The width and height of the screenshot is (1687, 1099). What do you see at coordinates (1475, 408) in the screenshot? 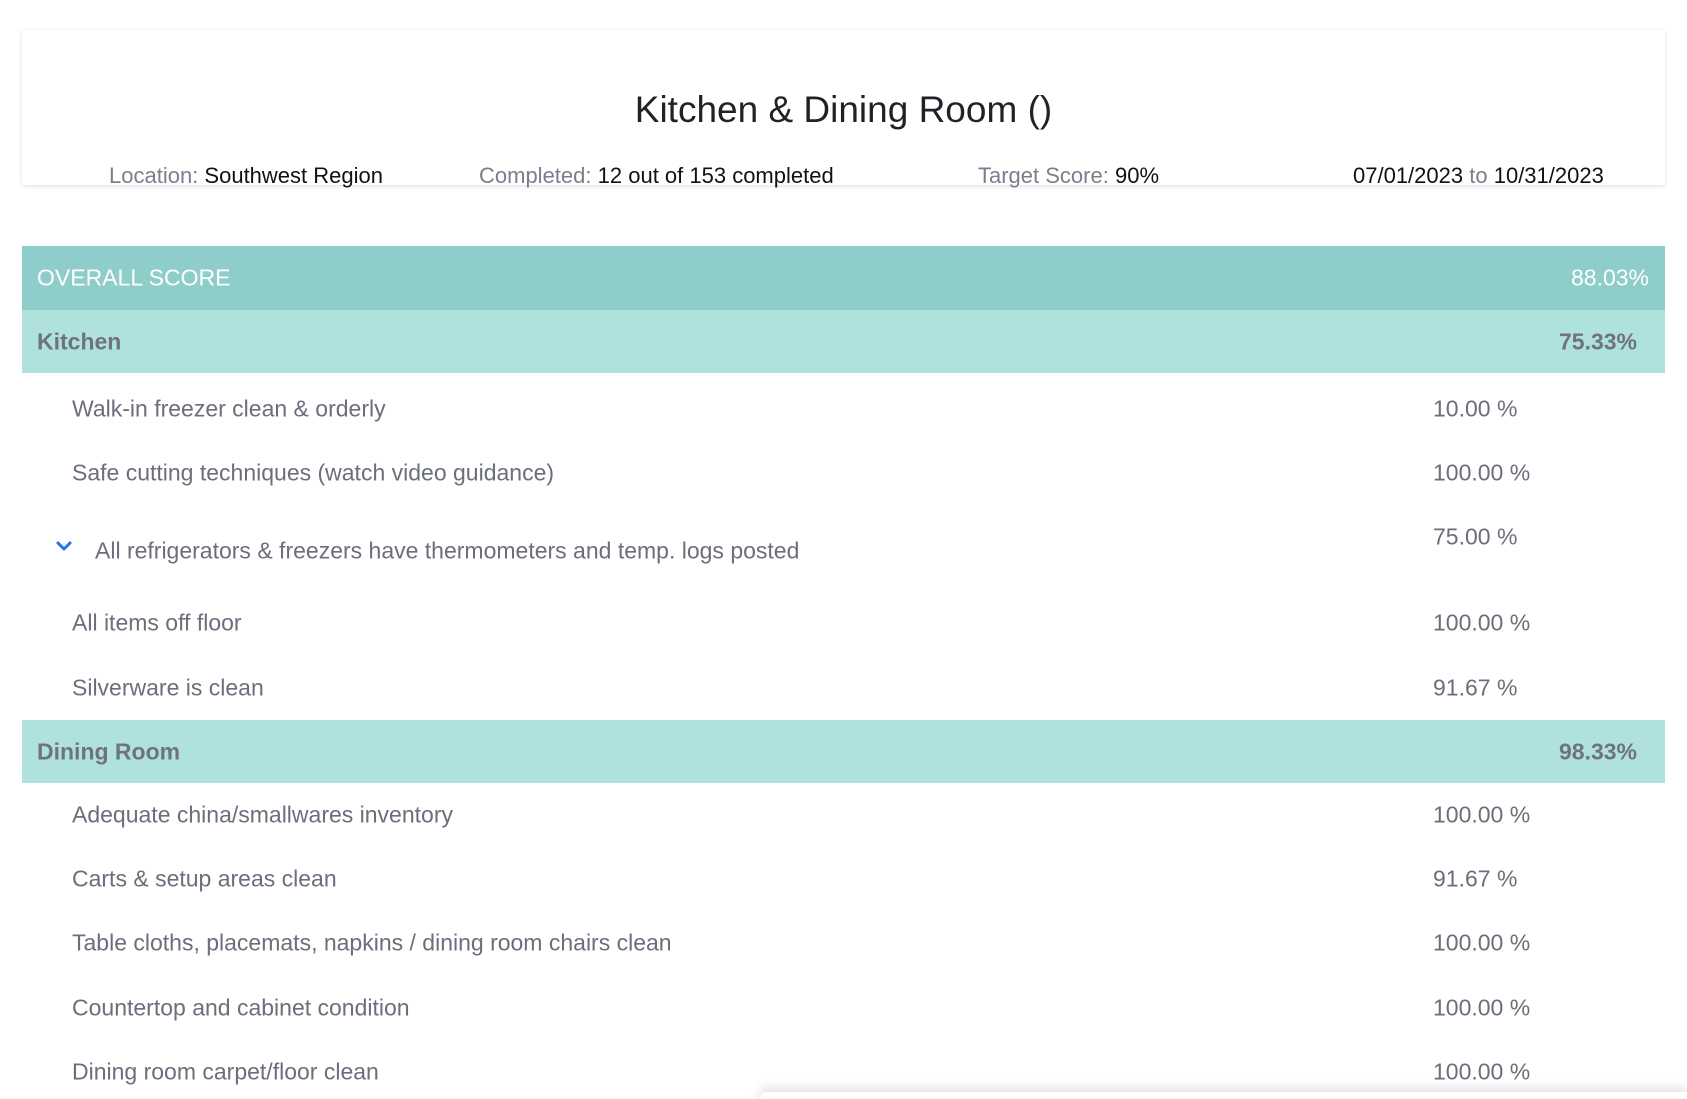
I see `item-score: 10.00 %` at bounding box center [1475, 408].